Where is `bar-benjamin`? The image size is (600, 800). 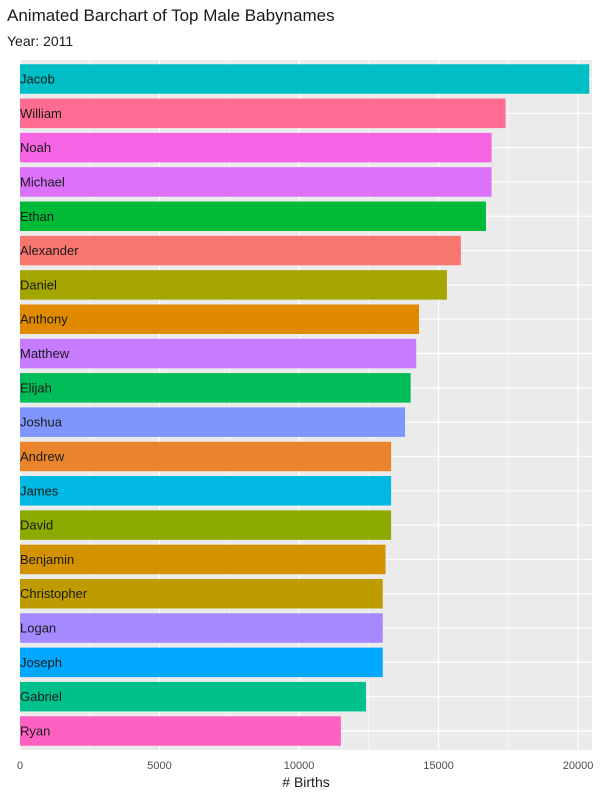
bar-benjamin is located at coordinates (203, 559).